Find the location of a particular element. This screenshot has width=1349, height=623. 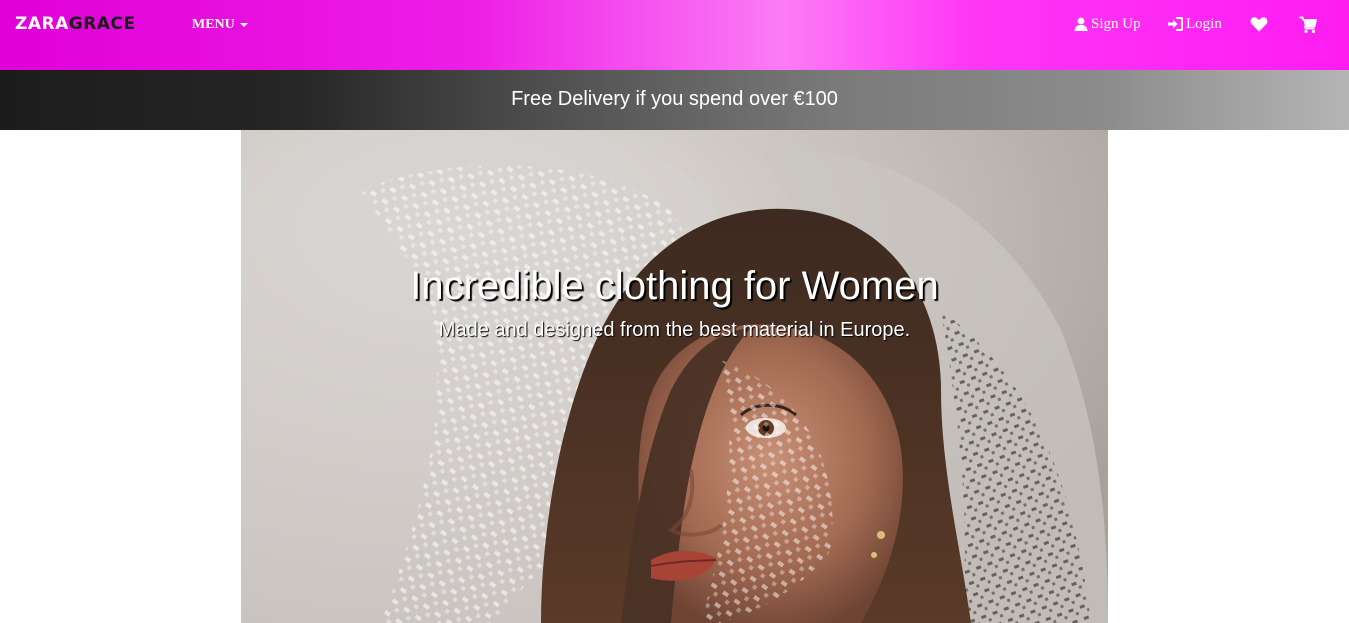

cart-button is located at coordinates (1308, 25).